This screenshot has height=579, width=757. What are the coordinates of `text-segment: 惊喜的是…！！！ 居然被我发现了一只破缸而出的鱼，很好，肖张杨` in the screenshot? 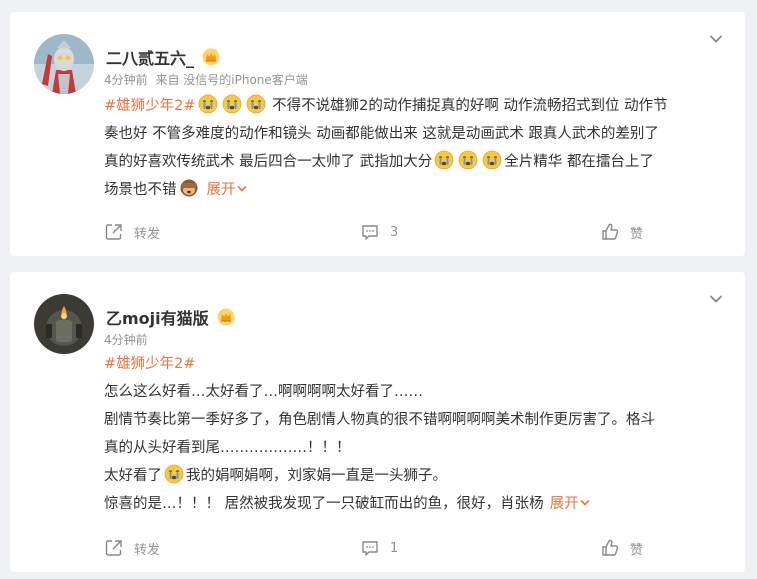 It's located at (324, 504).